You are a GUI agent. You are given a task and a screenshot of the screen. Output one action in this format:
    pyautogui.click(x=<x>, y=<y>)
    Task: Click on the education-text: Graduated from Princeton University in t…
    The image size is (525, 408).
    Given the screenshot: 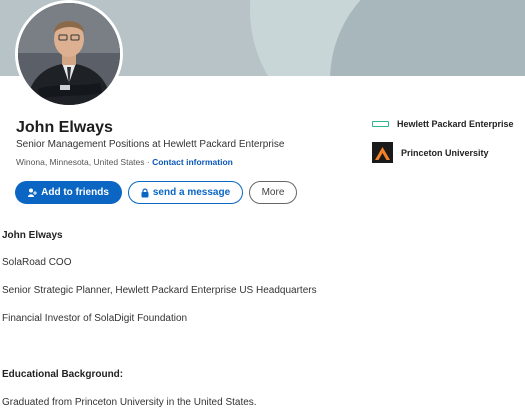 What is the action you would take?
    pyautogui.click(x=129, y=402)
    